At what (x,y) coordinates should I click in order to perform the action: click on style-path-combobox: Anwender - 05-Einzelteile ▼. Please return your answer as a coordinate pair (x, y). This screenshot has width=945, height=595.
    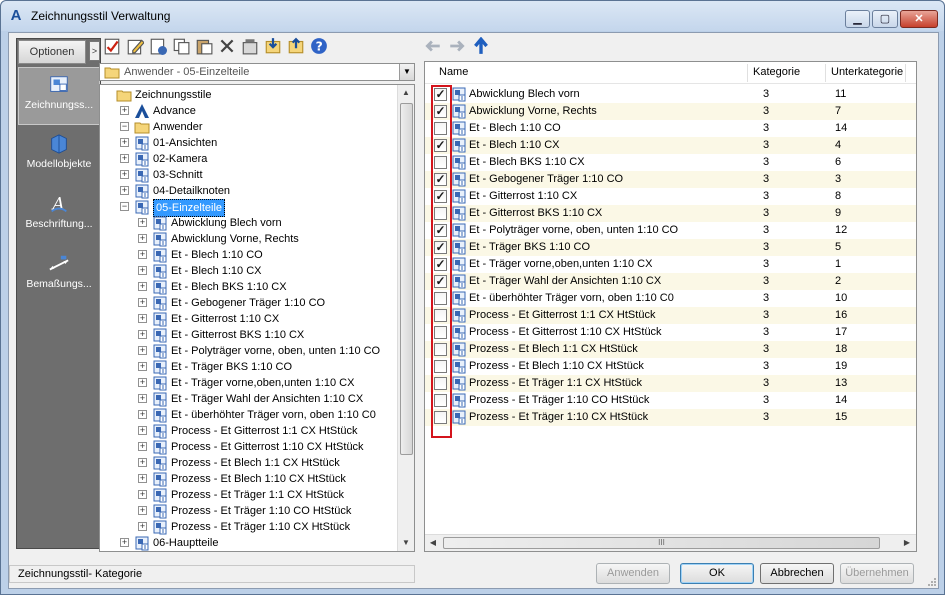
    Looking at the image, I should click on (257, 72).